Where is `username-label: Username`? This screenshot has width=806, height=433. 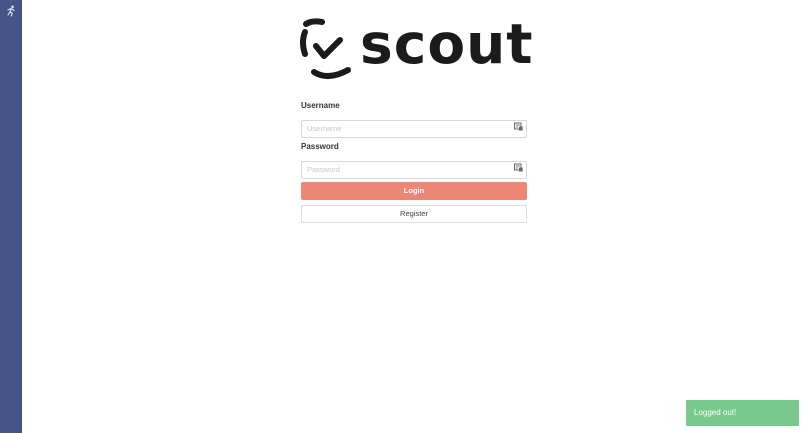 username-label: Username is located at coordinates (320, 105).